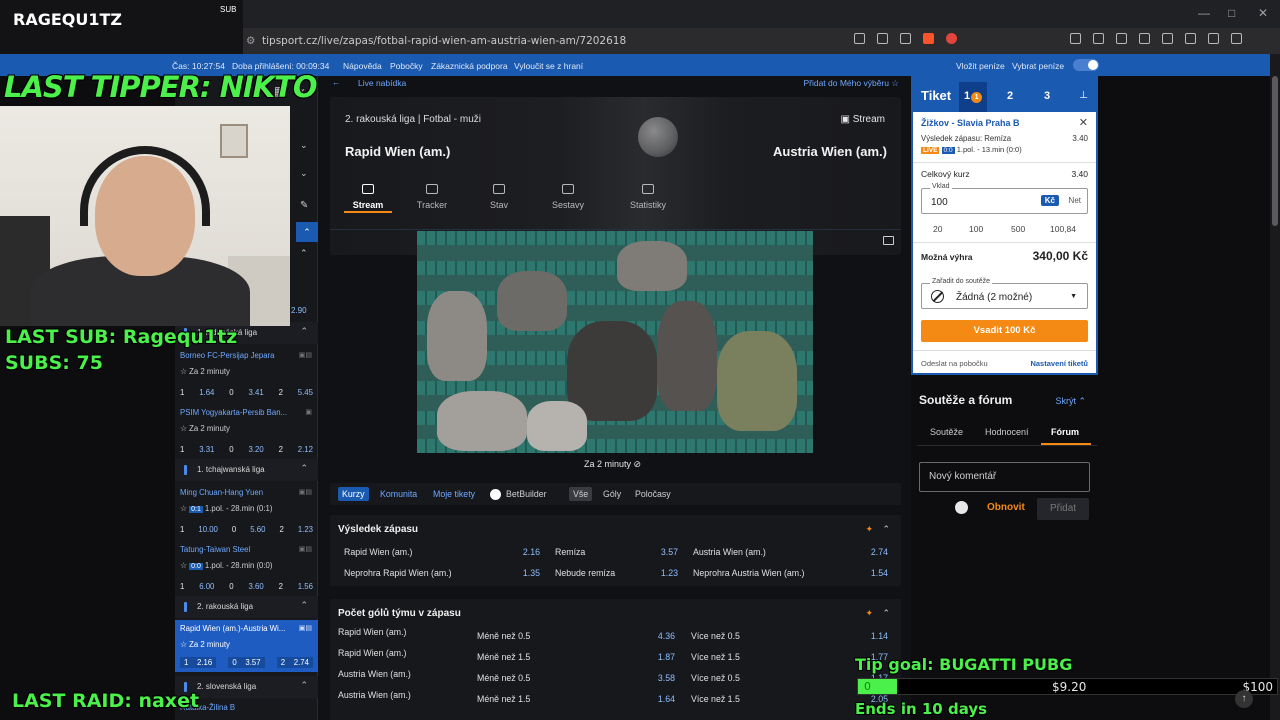 This screenshot has height=720, width=1280. Describe the element at coordinates (873, 573) in the screenshot. I see `odd-button: 1.54` at that location.